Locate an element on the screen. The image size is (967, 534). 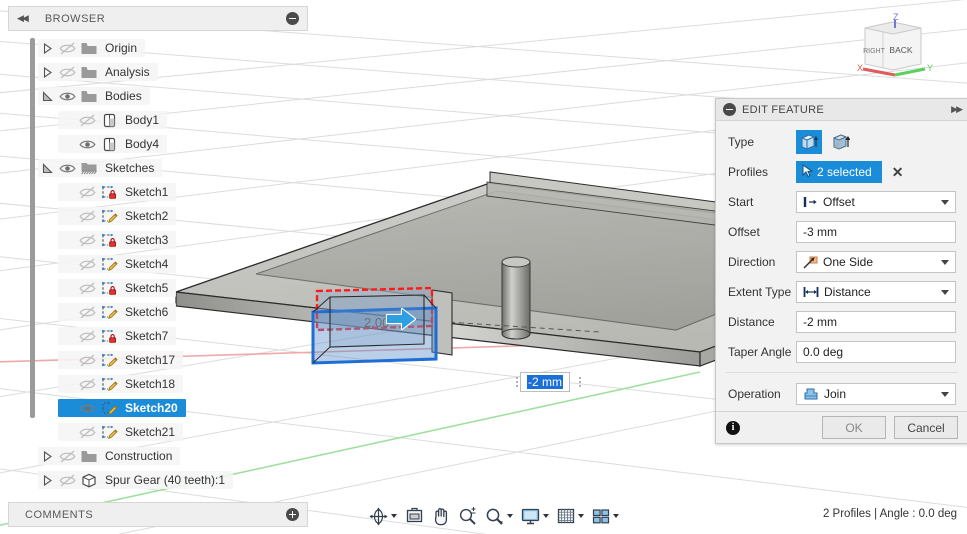
extent-type-dropdown: Distance is located at coordinates (876, 292).